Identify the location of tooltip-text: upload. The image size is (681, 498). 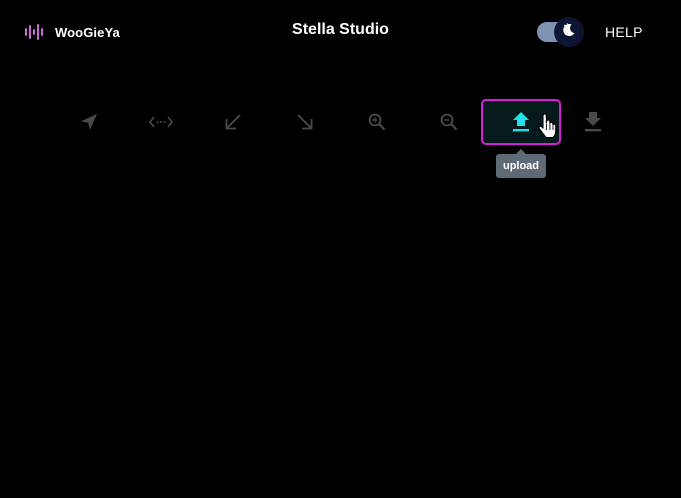
(521, 166).